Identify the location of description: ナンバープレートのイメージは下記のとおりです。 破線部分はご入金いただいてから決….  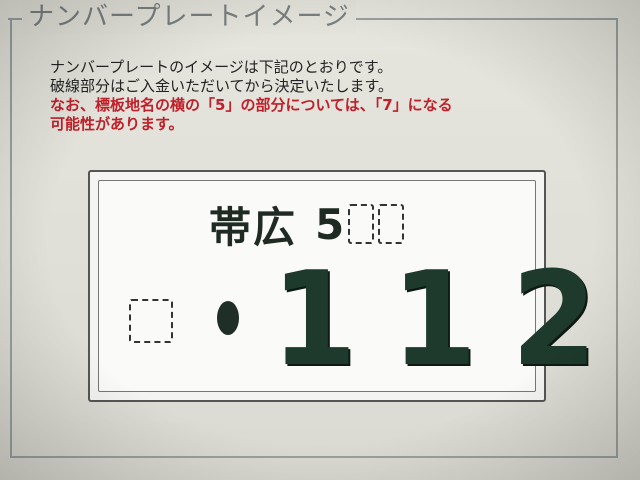
(330, 96).